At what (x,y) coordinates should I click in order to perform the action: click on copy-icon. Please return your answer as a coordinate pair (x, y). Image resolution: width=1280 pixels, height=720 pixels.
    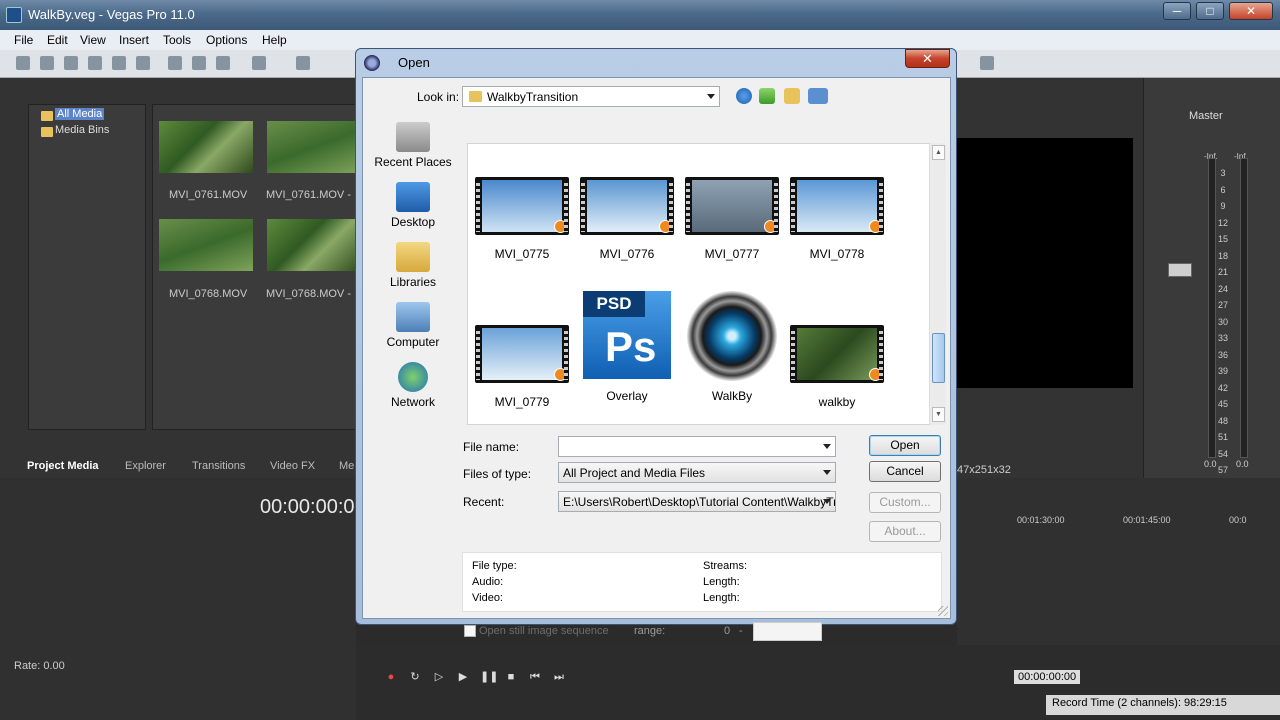
    Looking at the image, I should click on (199, 63).